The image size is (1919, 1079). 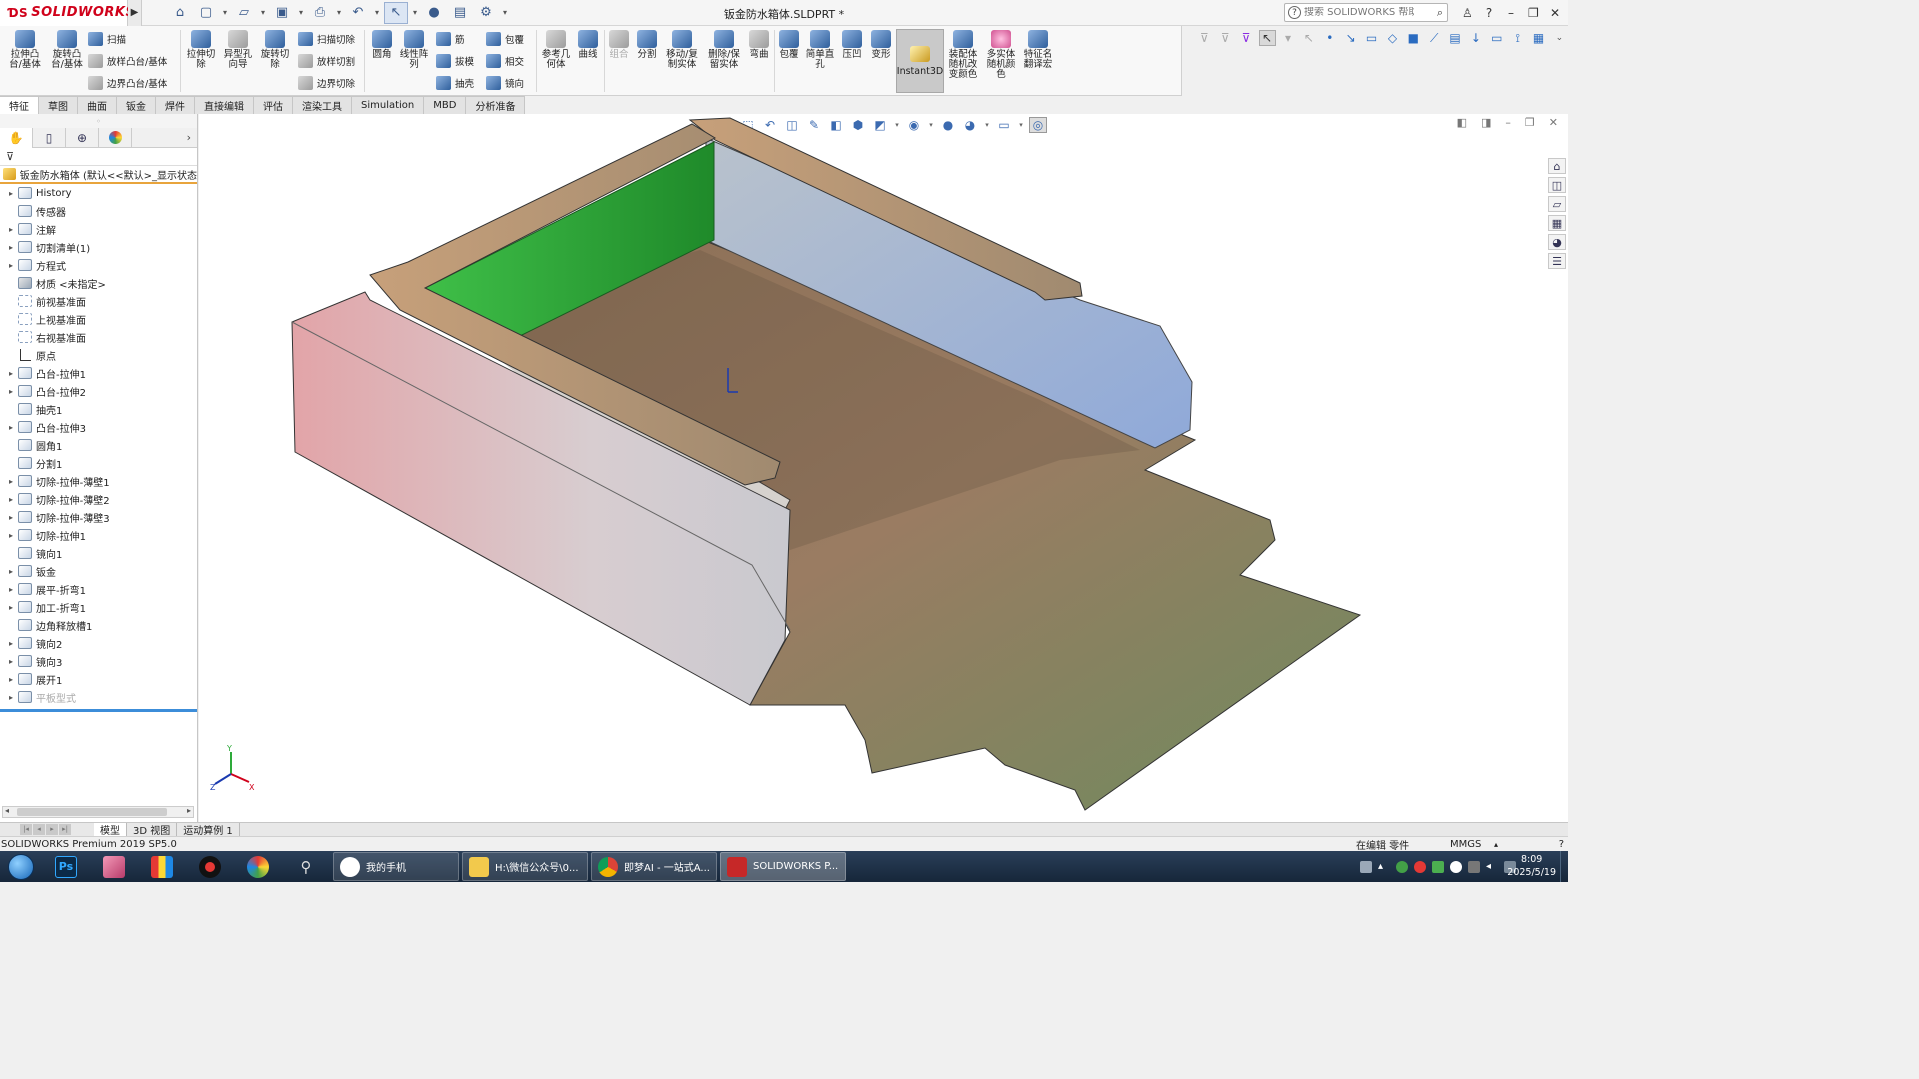 What do you see at coordinates (67, 13) in the screenshot?
I see `solidworks-logo: ƊS SOLIDWORKS` at bounding box center [67, 13].